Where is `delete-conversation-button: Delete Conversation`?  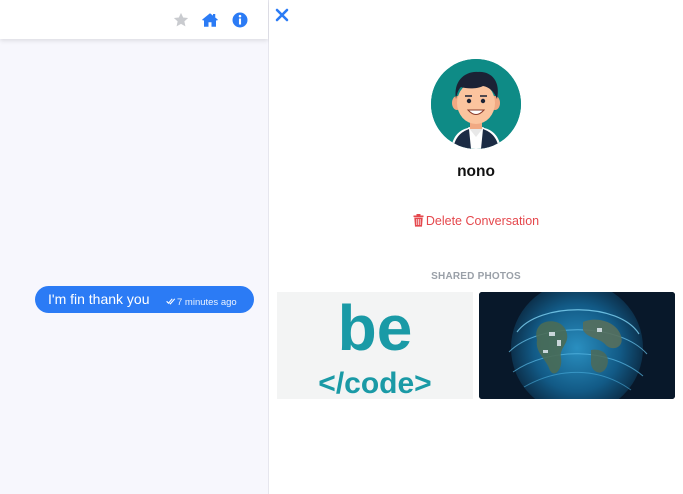
delete-conversation-button: Delete Conversation is located at coordinates (476, 221).